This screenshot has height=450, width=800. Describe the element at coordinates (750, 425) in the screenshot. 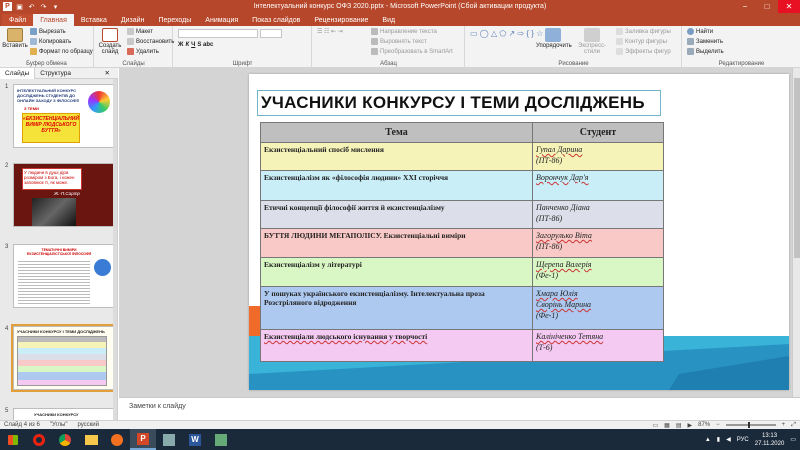

I see `zoom-slider` at that location.